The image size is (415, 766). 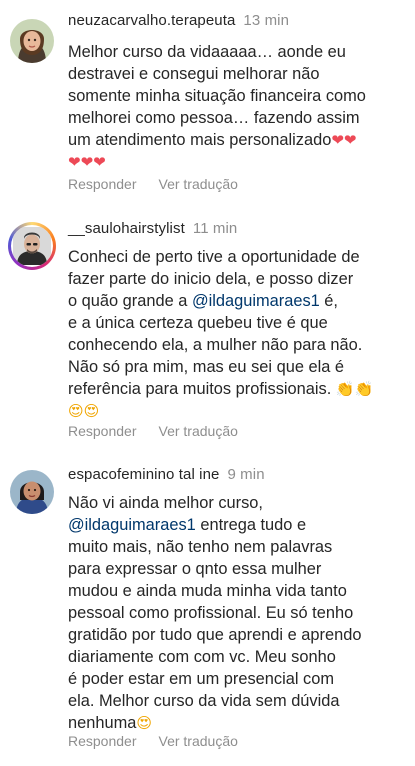 I want to click on comment-line: Conheci de perto tive a oportunidade de, so click(x=214, y=257).